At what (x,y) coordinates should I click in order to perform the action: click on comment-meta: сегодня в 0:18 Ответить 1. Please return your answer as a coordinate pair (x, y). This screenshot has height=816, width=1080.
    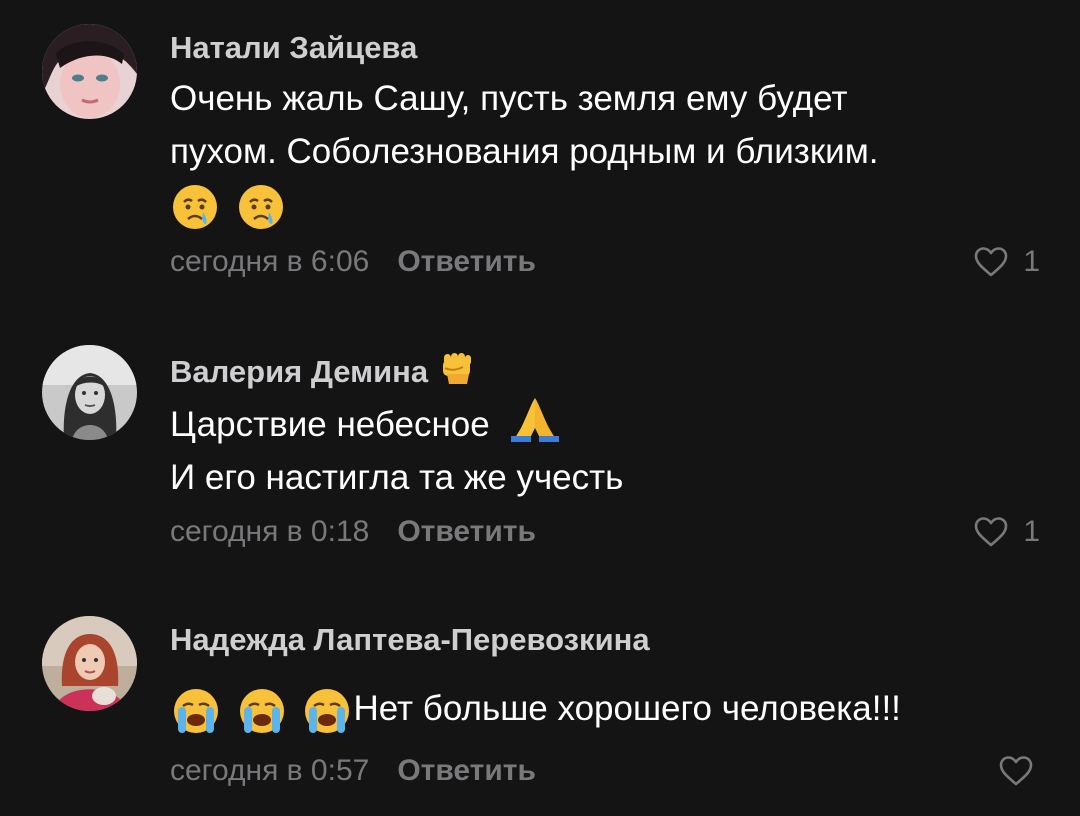
    Looking at the image, I should click on (605, 532).